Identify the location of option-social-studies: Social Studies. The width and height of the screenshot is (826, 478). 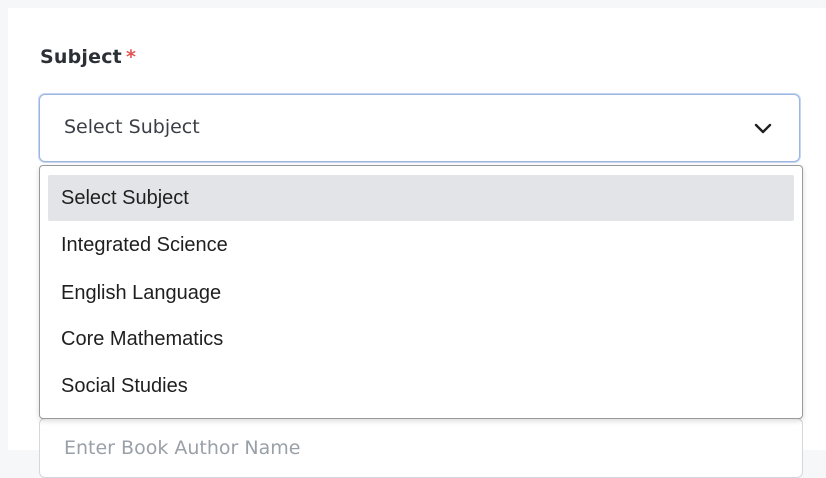
(421, 386).